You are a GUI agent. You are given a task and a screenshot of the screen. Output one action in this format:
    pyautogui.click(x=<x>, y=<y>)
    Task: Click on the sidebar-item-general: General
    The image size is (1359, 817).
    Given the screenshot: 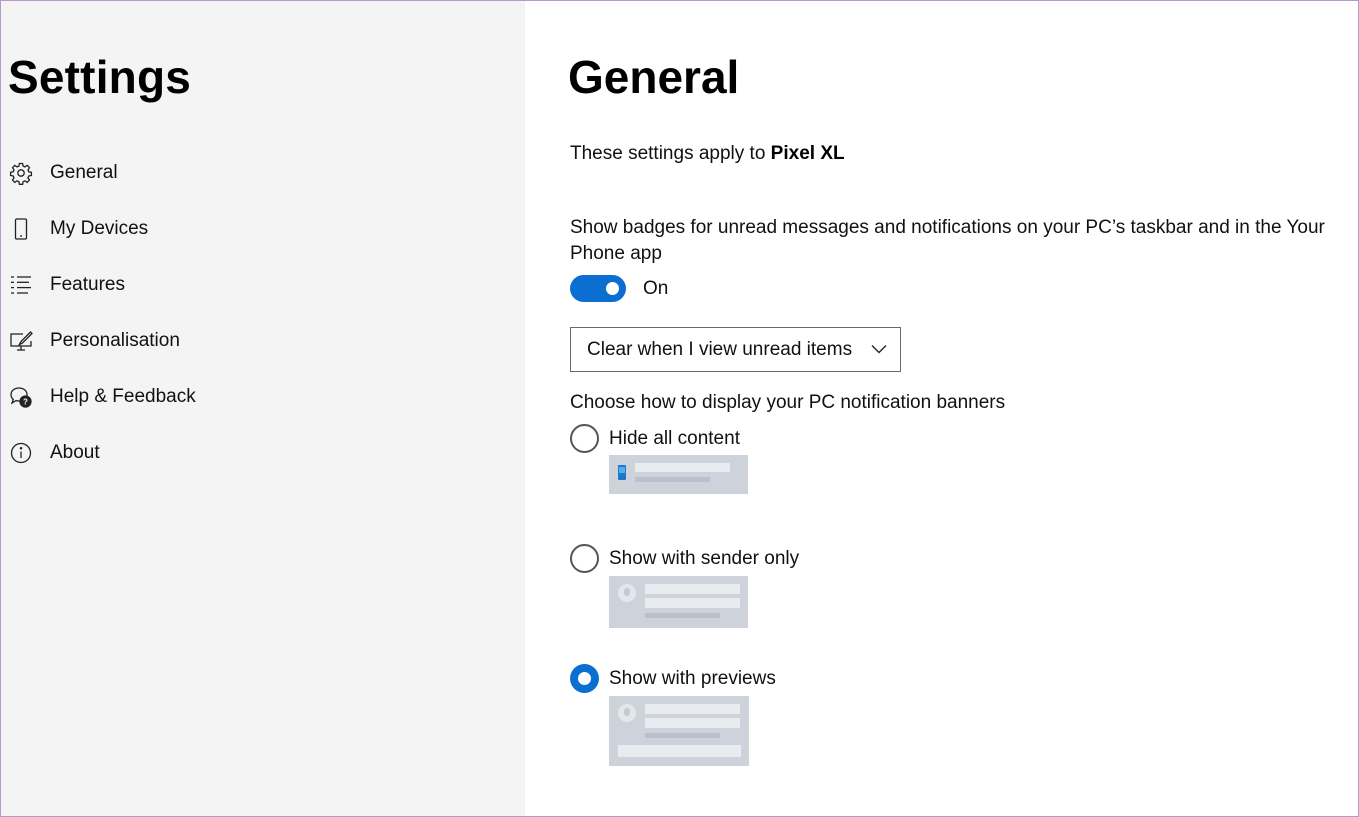 What is the action you would take?
    pyautogui.click(x=262, y=173)
    